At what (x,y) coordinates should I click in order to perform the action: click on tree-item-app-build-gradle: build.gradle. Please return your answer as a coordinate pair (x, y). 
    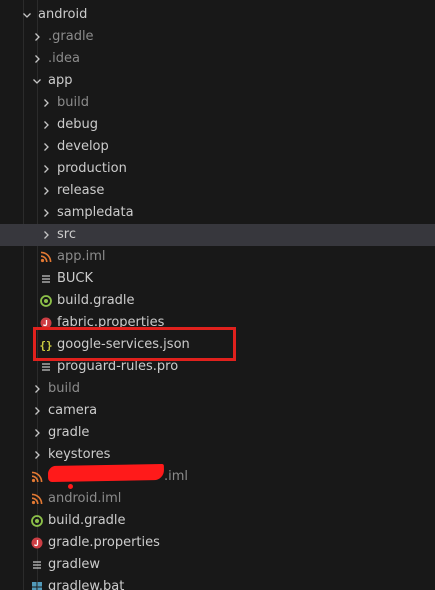
    Looking at the image, I should click on (217, 301).